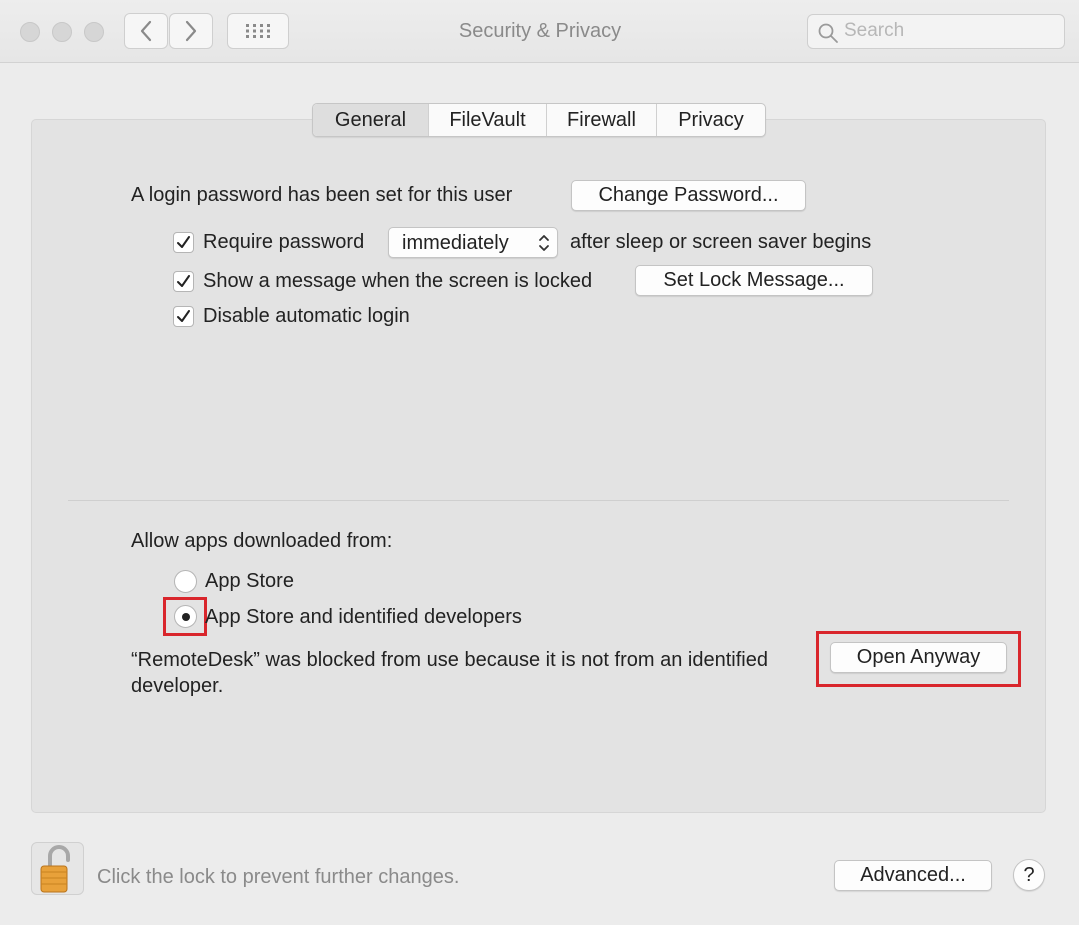 The height and width of the screenshot is (925, 1079). Describe the element at coordinates (601, 120) in the screenshot. I see `tab-firewall: Firewall` at that location.